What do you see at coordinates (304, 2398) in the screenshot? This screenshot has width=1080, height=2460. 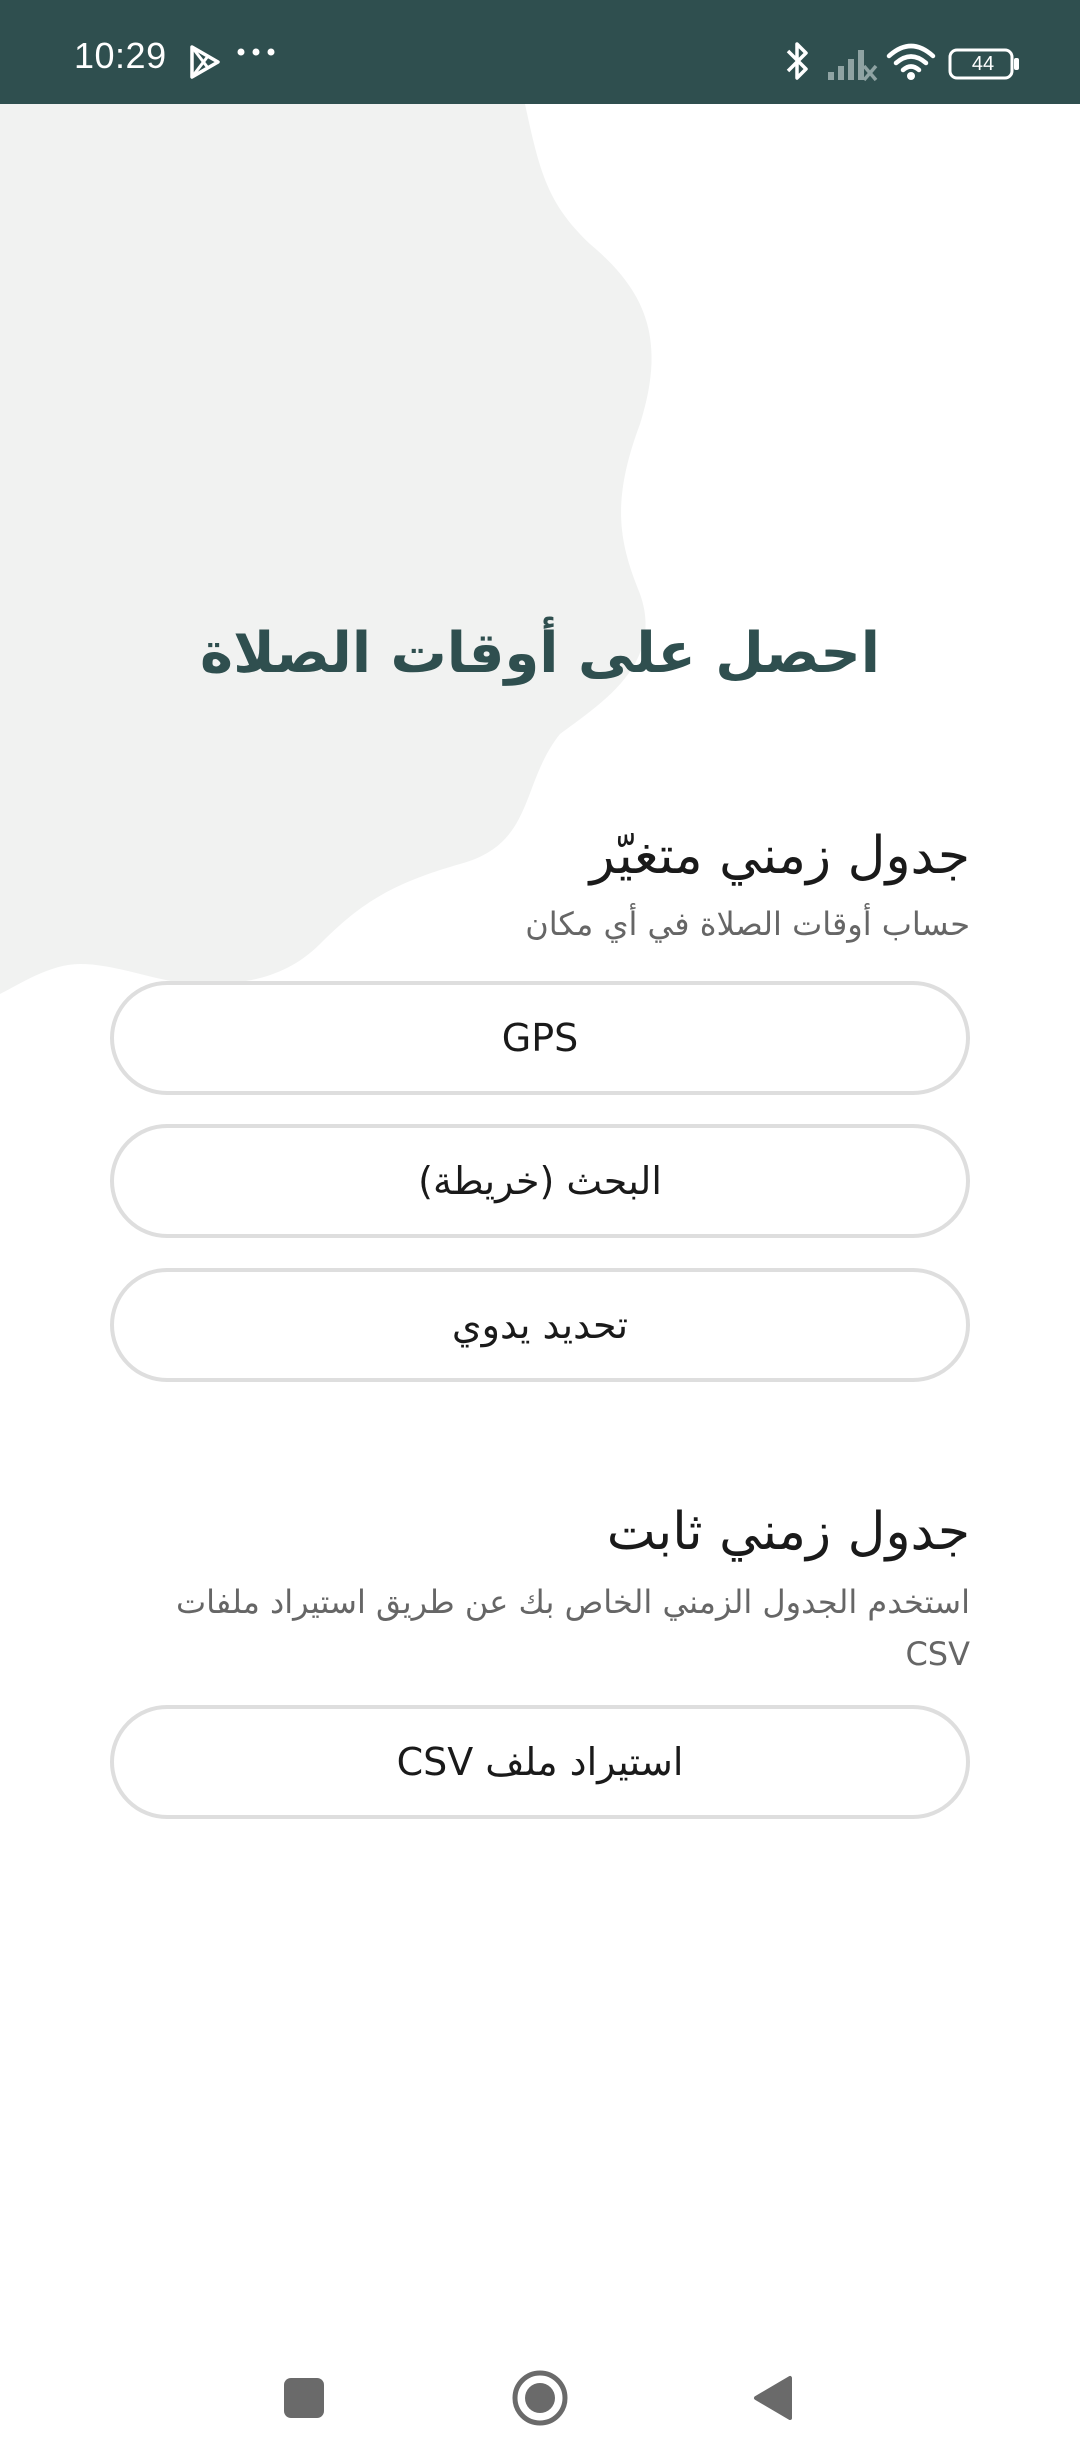 I see `recents-icon` at bounding box center [304, 2398].